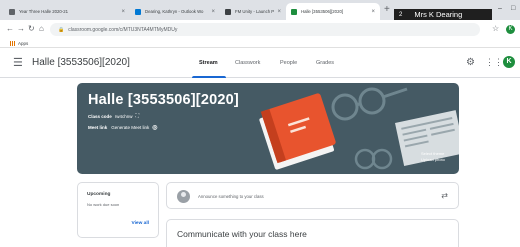 This screenshot has width=520, height=247. What do you see at coordinates (312, 195) in the screenshot?
I see `announce-box: Announce something to your class ⇄` at bounding box center [312, 195].